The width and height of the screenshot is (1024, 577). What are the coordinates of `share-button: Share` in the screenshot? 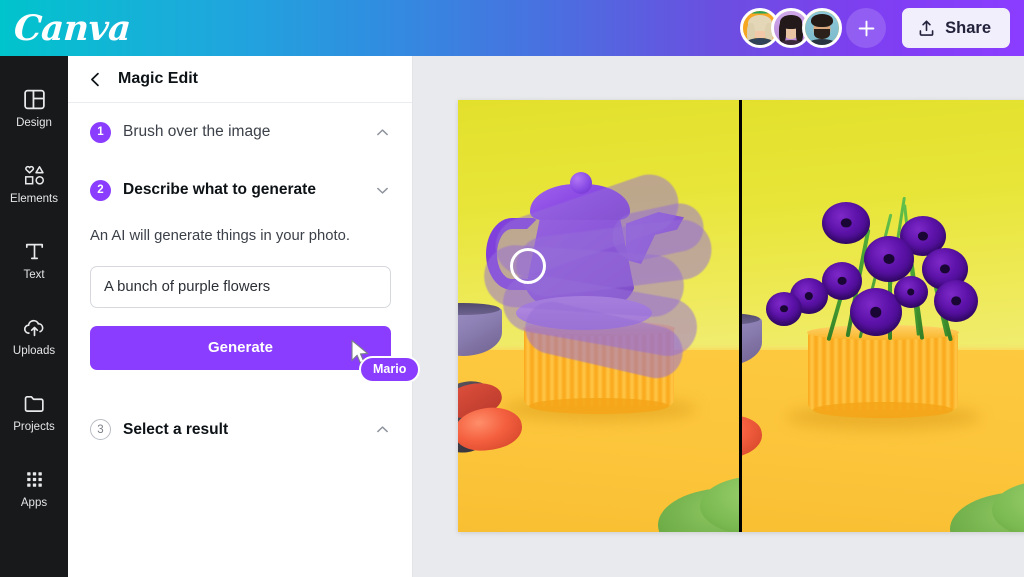 It's located at (956, 28).